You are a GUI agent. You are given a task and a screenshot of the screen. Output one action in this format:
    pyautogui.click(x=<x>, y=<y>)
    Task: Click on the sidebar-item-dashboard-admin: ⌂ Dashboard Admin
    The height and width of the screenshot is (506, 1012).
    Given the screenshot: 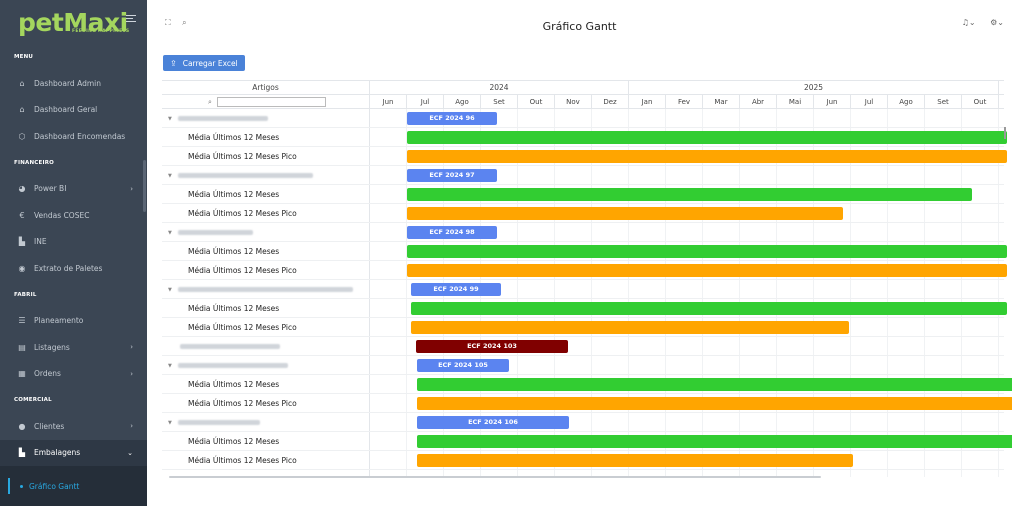 What is the action you would take?
    pyautogui.click(x=73, y=83)
    